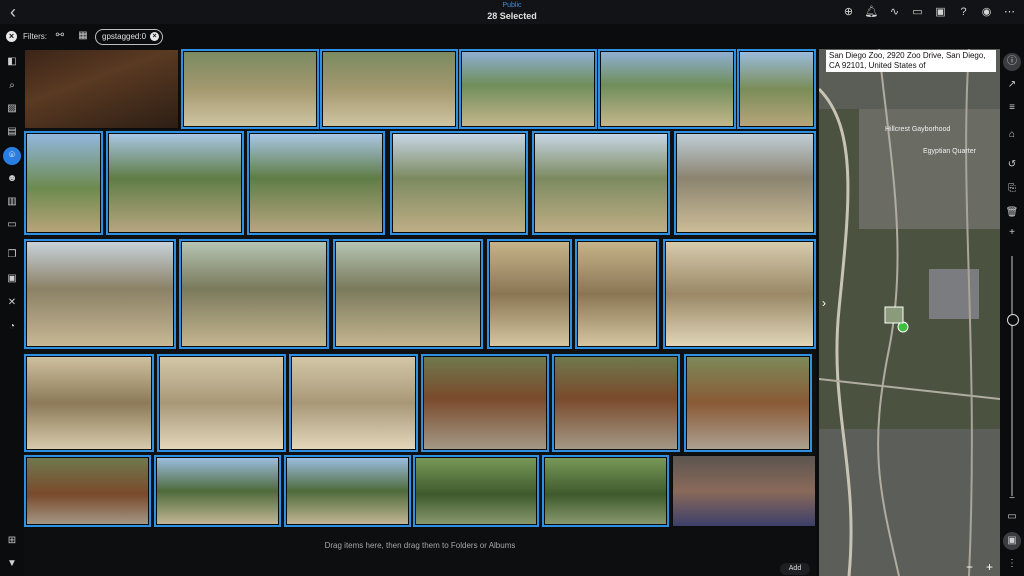 This screenshot has height=576, width=1024. Describe the element at coordinates (12, 179) in the screenshot. I see `people-icon: ☻` at that location.